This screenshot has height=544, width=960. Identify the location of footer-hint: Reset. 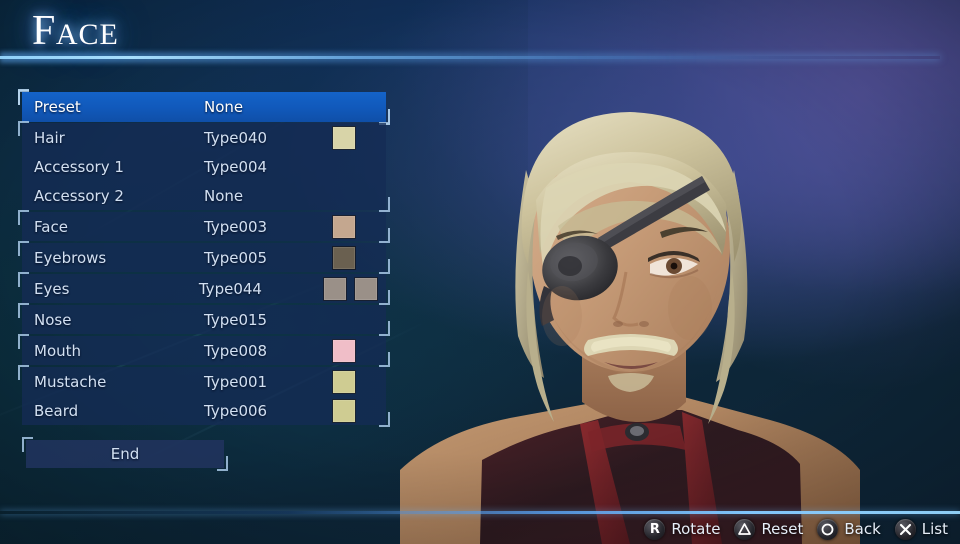
(769, 529).